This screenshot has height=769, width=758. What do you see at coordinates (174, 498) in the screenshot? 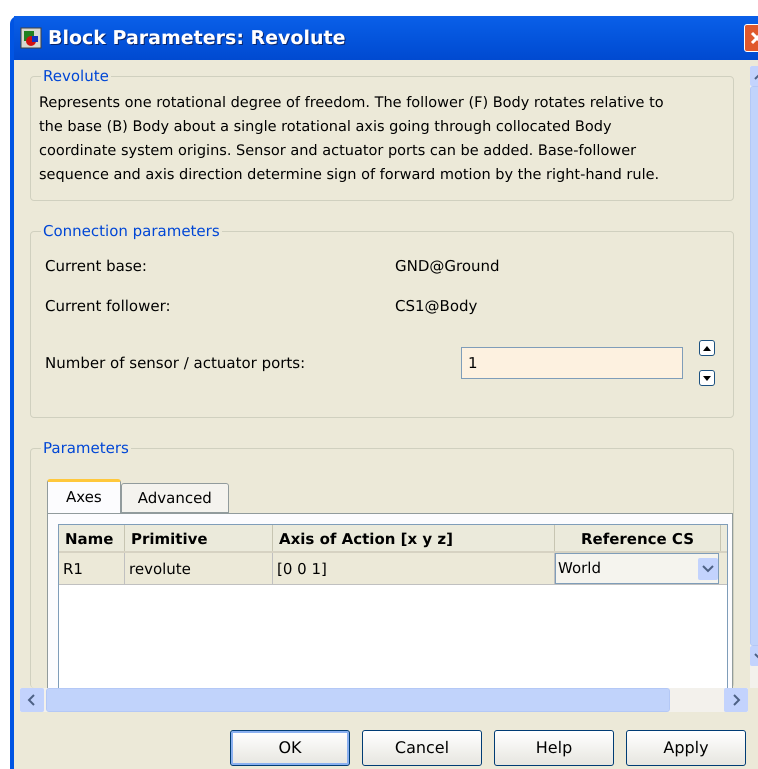
I see `tab: Advanced` at bounding box center [174, 498].